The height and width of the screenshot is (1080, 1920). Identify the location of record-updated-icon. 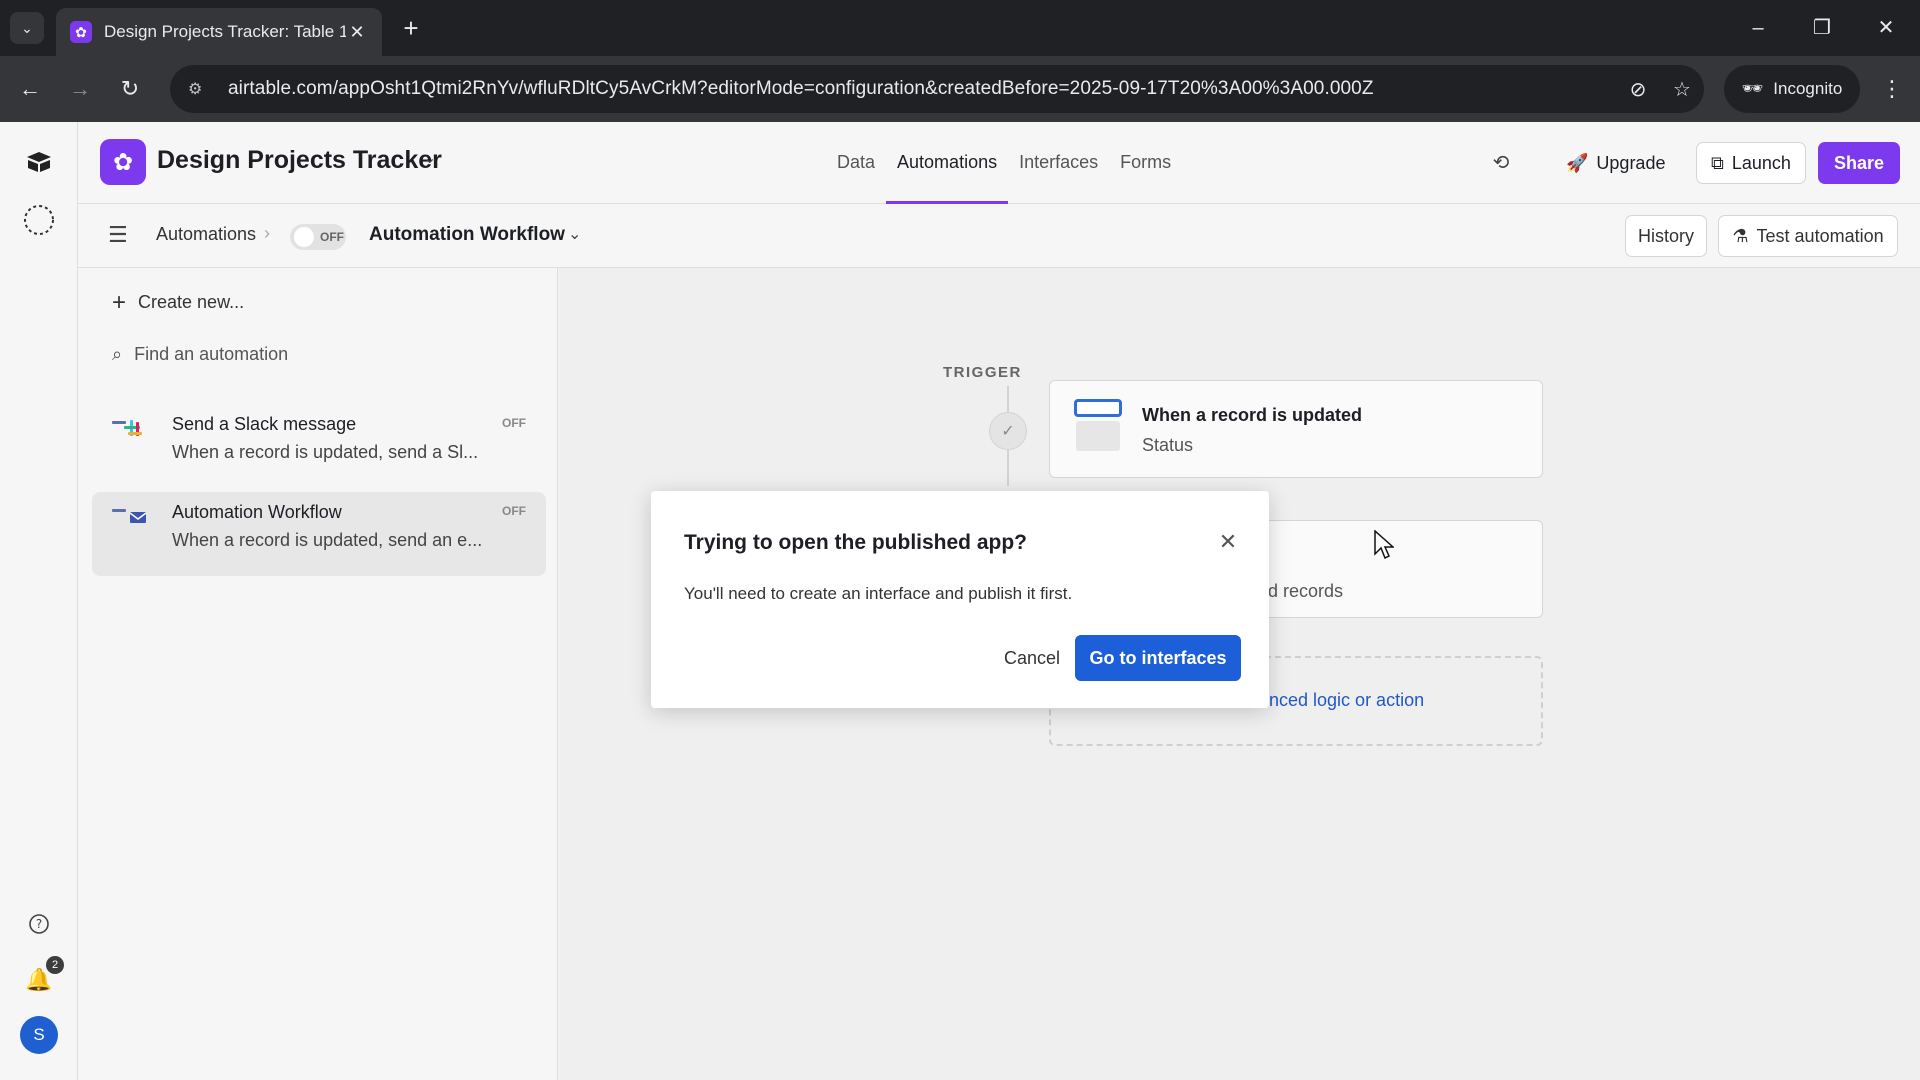
(1098, 425).